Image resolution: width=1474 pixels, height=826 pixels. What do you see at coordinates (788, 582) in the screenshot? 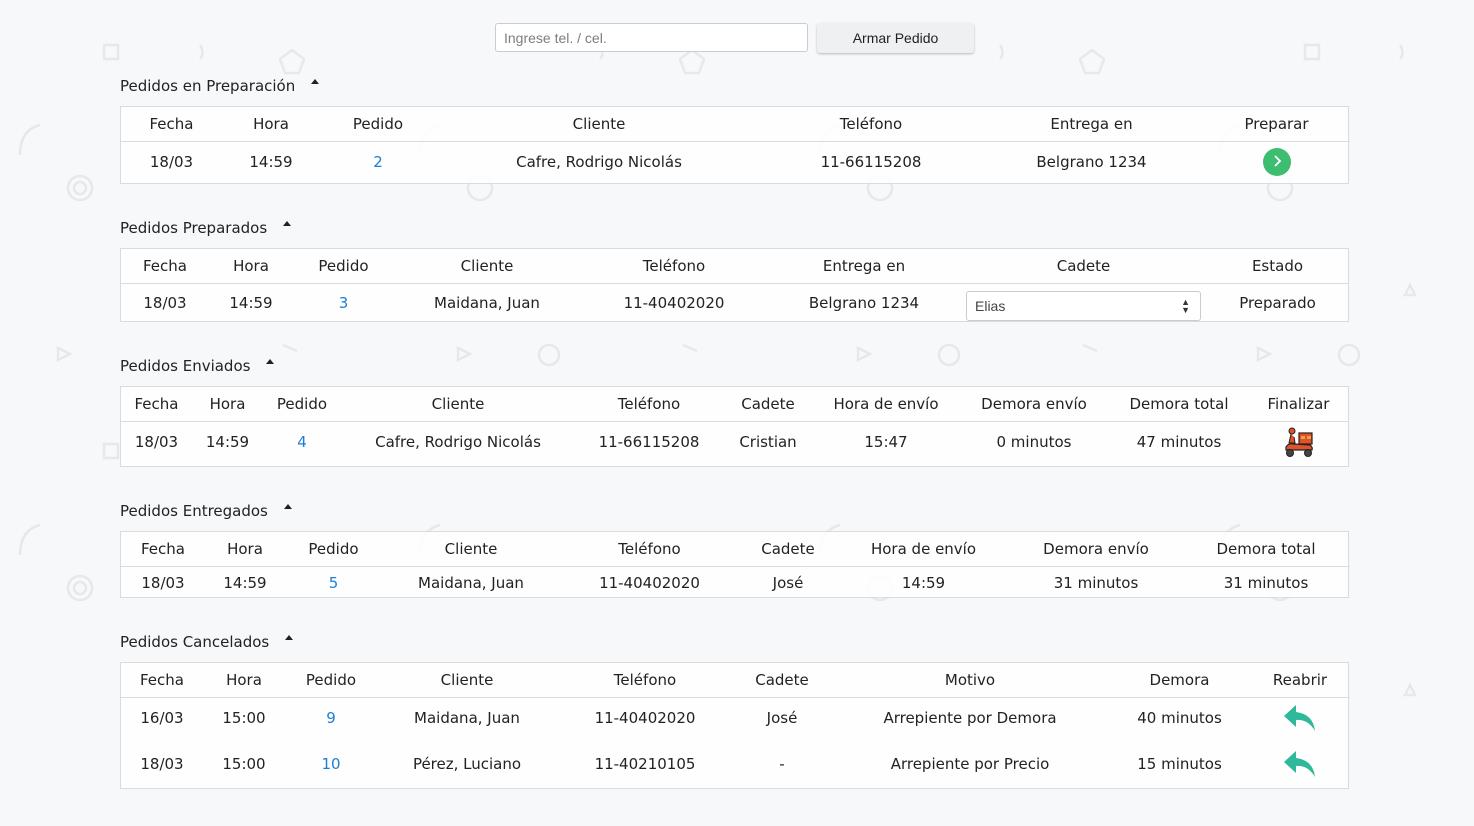
I see `cell-cadete: José` at bounding box center [788, 582].